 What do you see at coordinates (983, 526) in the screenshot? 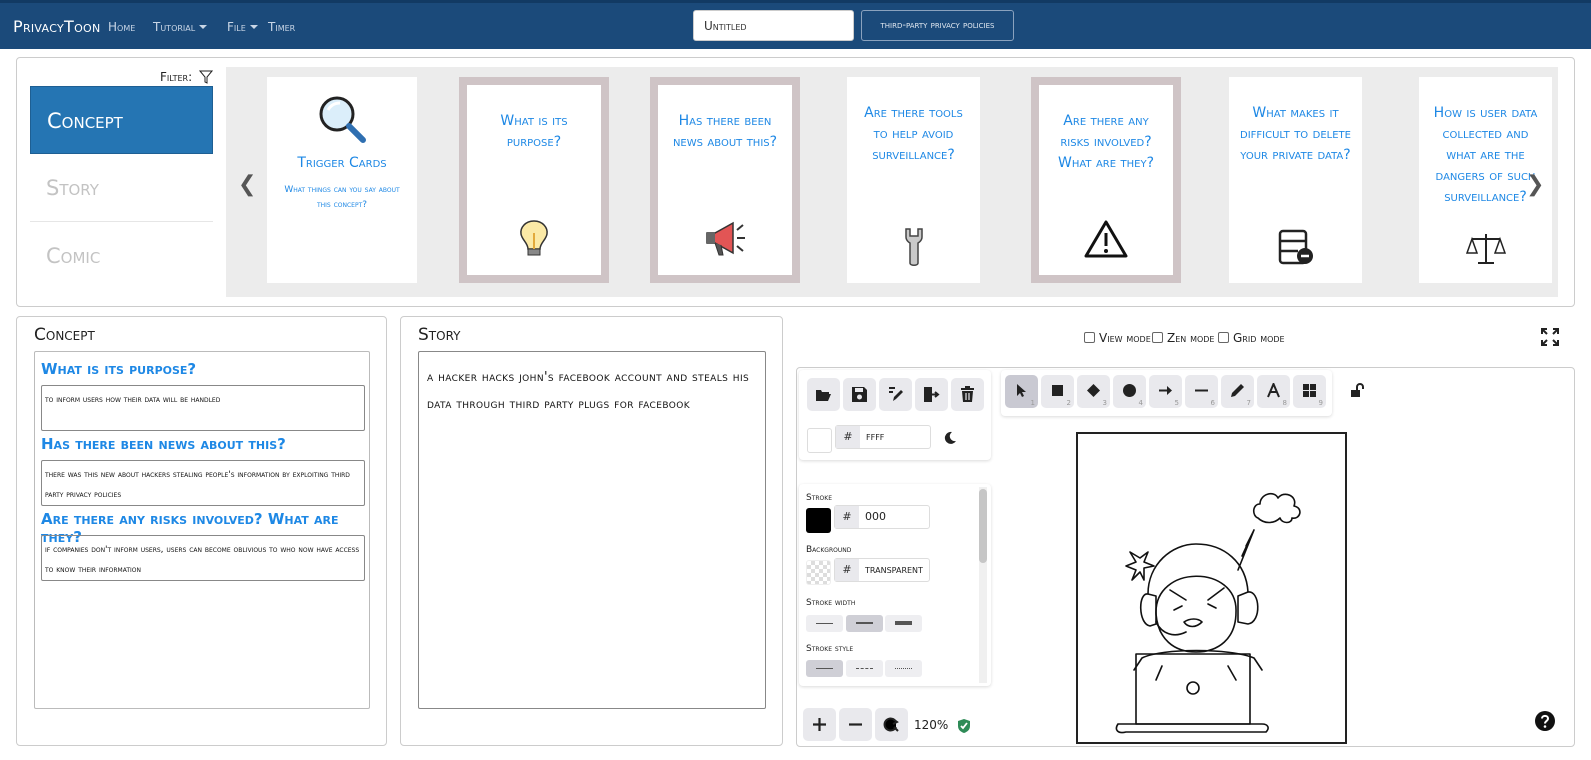
I see `properties-scroll-thumb` at bounding box center [983, 526].